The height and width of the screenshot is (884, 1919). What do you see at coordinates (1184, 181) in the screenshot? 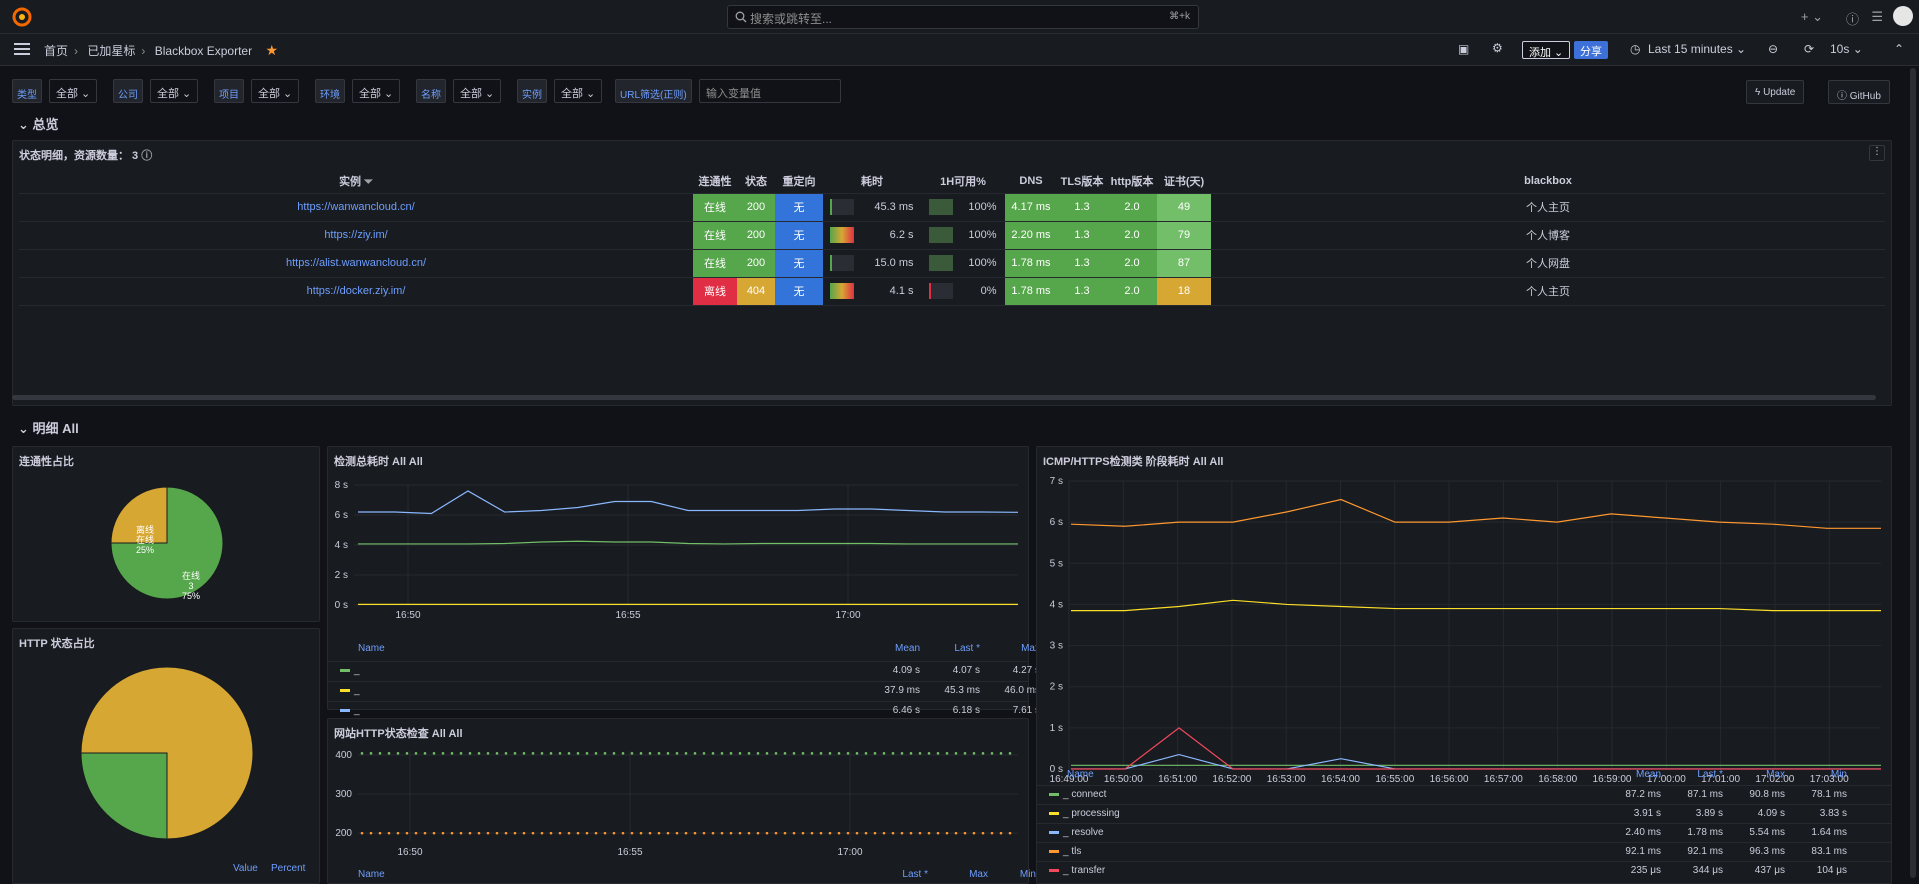
I see `col-cert: 证书(天)` at bounding box center [1184, 181].